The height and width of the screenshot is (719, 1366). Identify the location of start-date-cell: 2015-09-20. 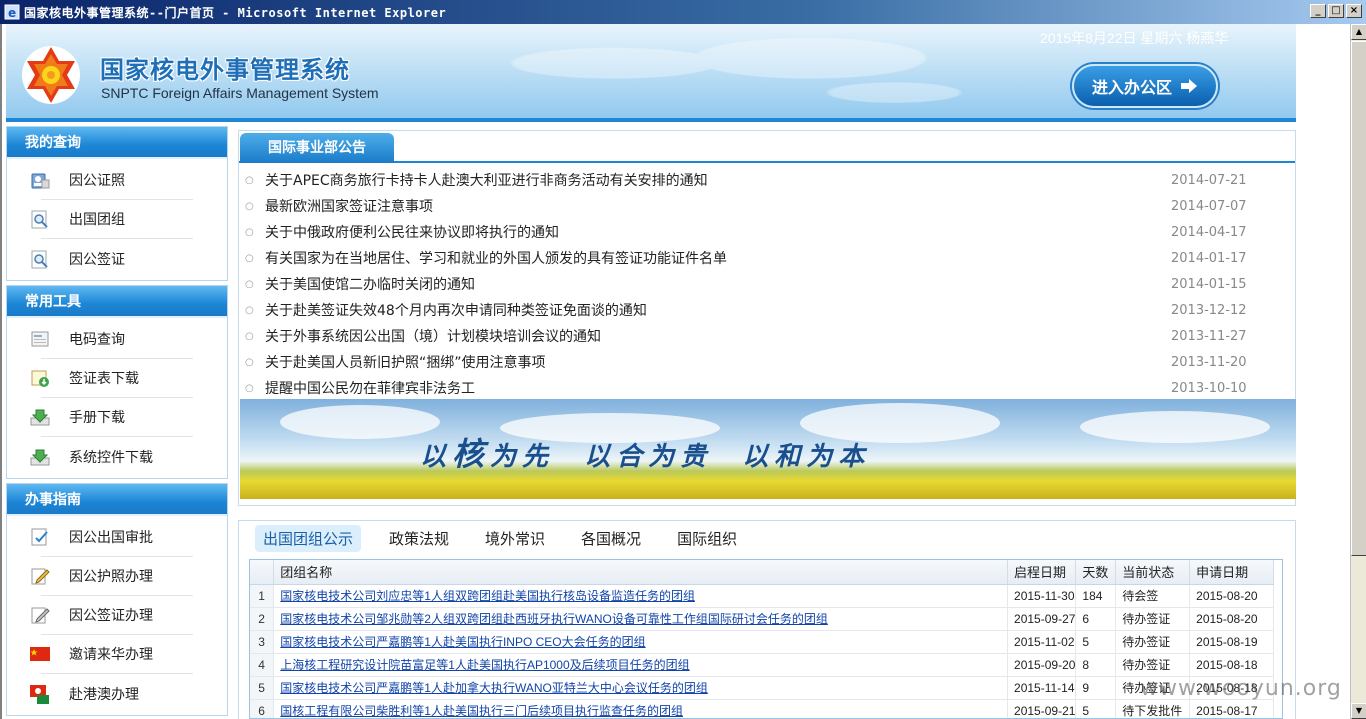
(1042, 665).